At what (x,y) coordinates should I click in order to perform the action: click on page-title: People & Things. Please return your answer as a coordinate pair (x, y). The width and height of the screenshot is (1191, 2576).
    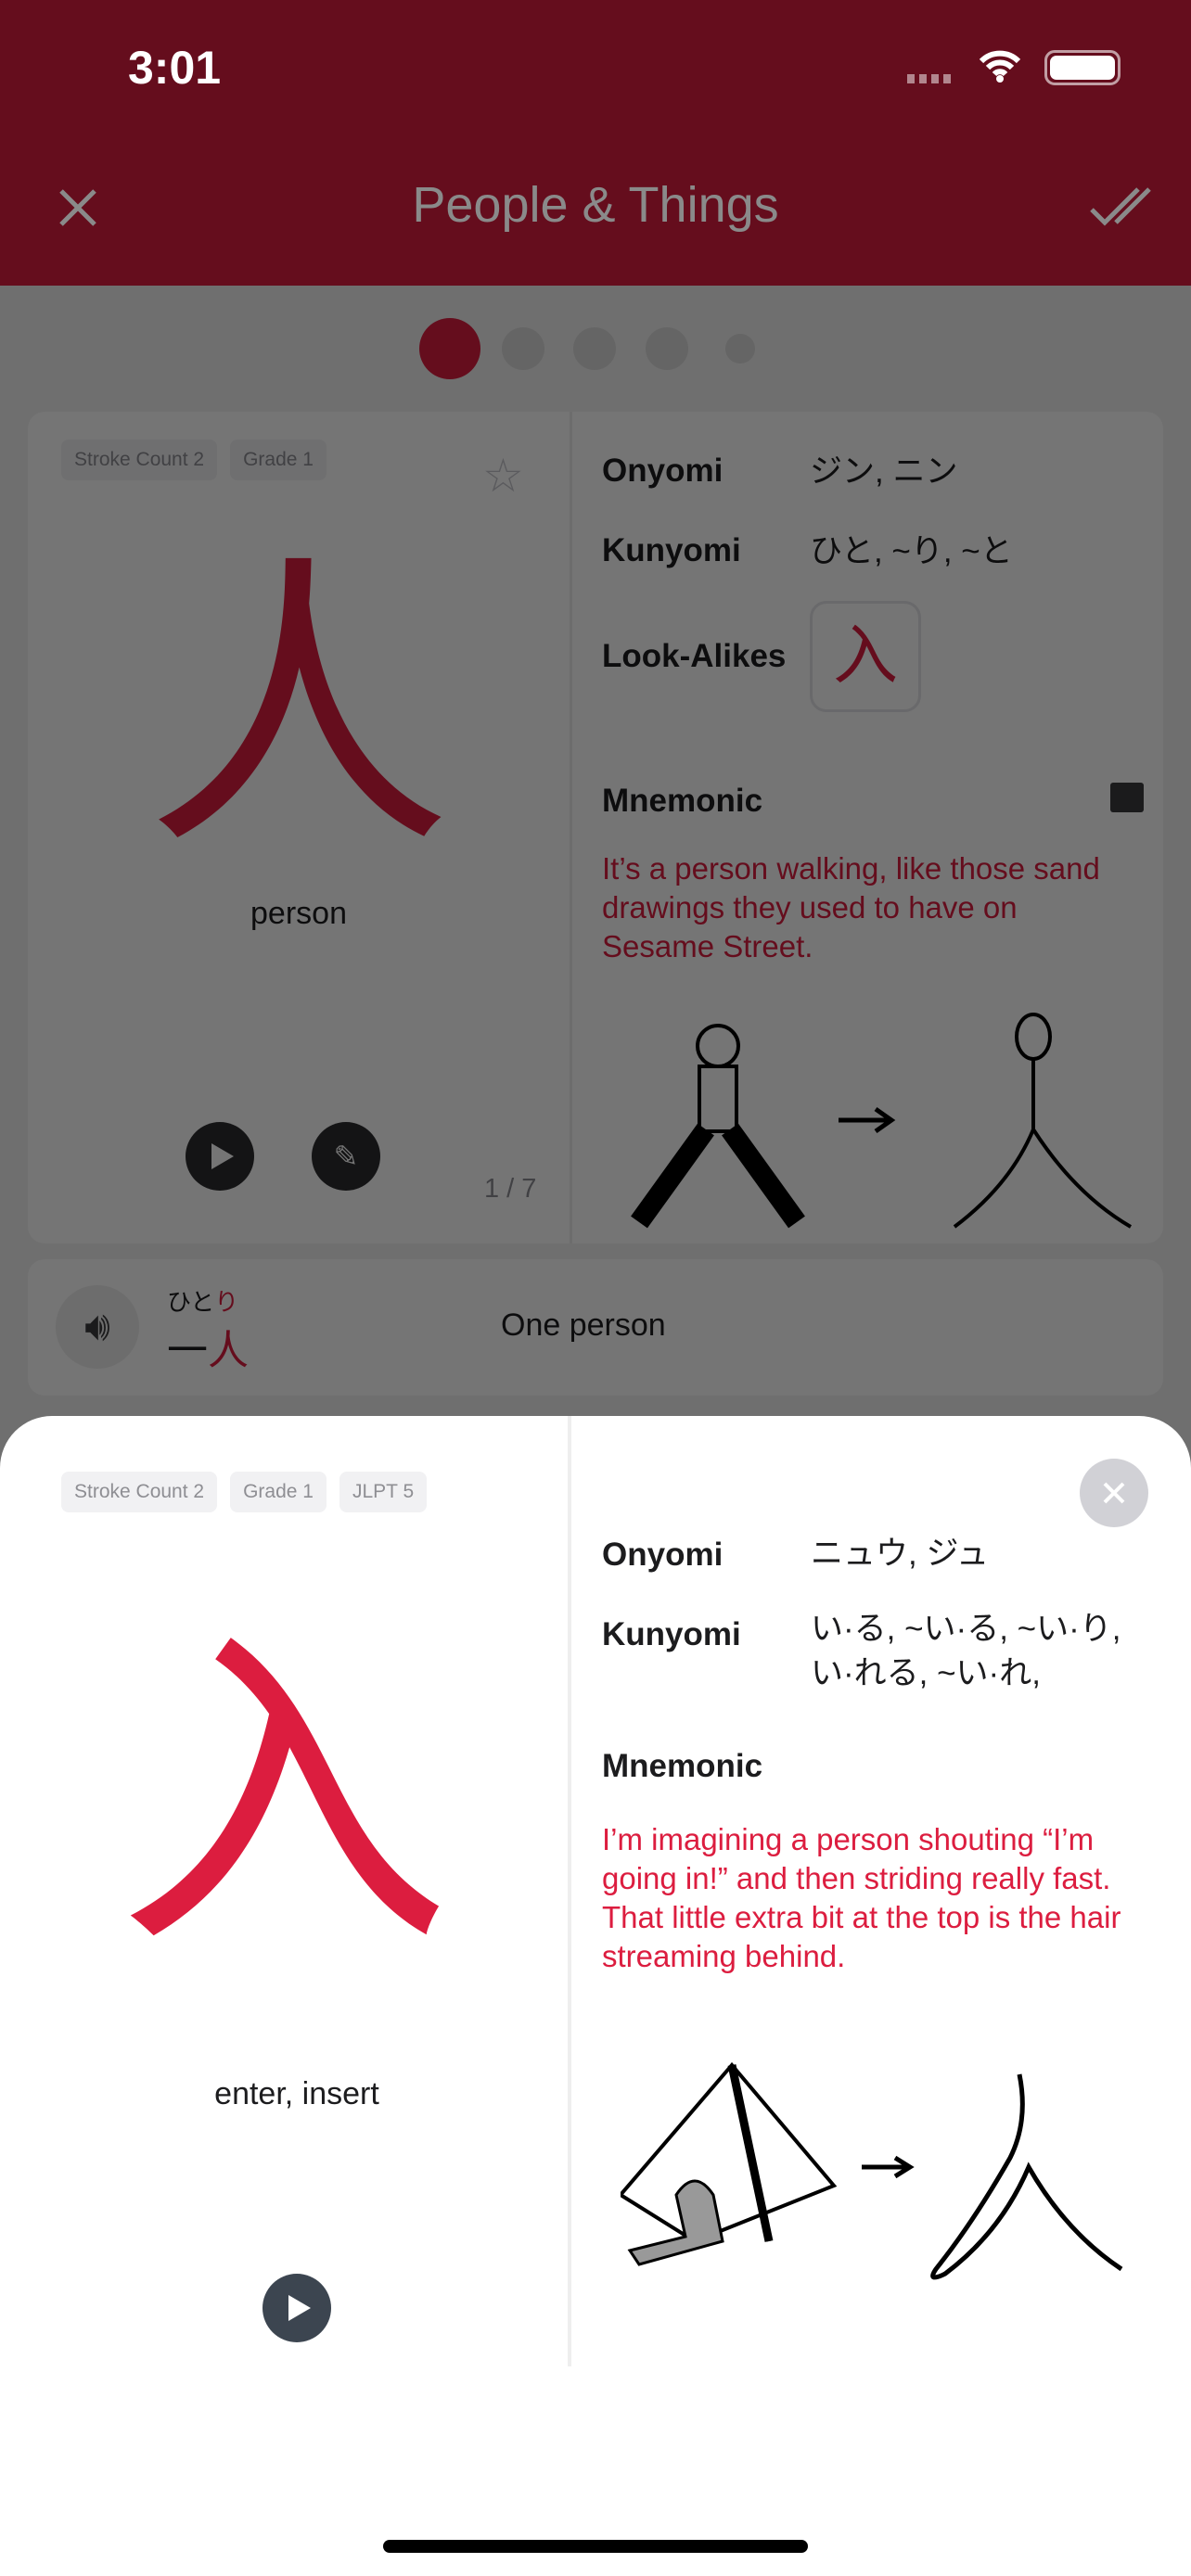
    Looking at the image, I should click on (595, 205).